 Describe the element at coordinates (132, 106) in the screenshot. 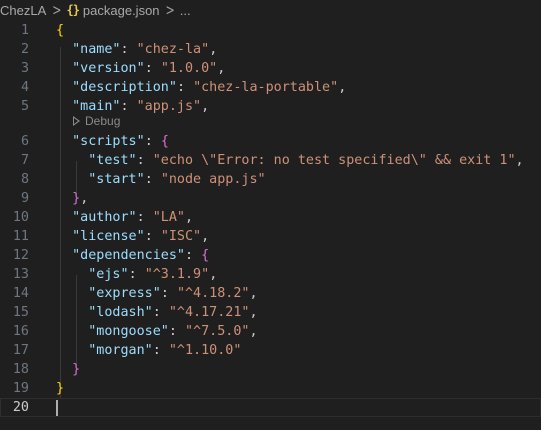

I see `code-text: "main": "app.js",` at that location.